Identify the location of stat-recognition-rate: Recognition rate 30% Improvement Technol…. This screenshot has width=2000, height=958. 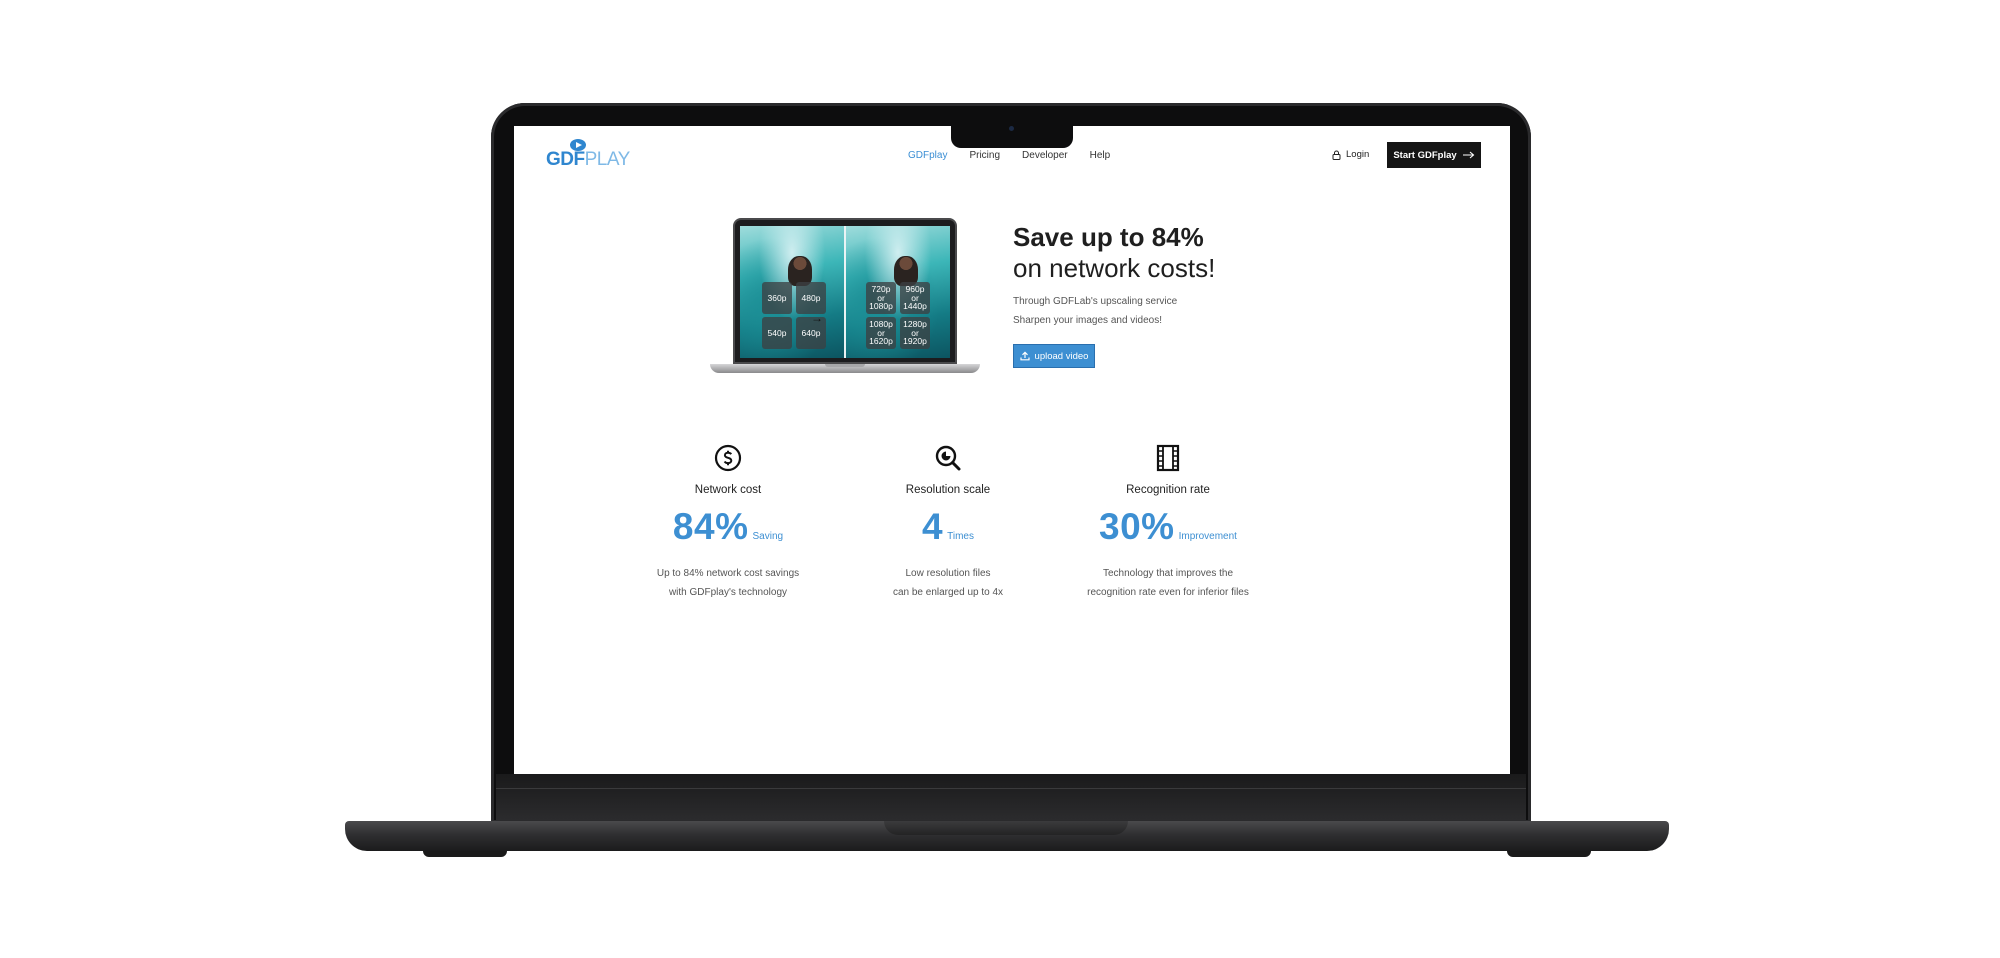
(1168, 523).